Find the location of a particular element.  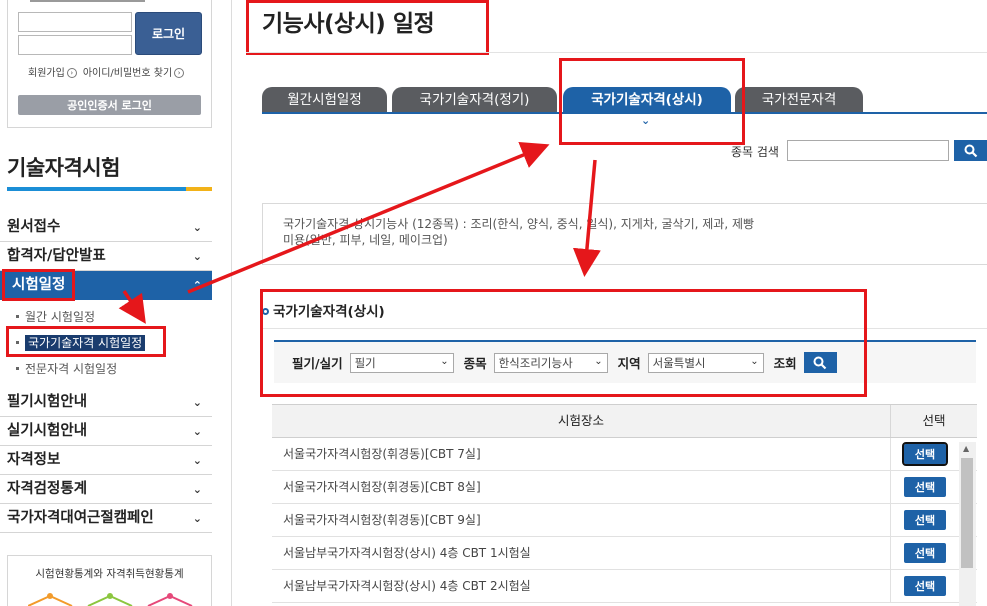

stats-graph-icon is located at coordinates (110, 599).